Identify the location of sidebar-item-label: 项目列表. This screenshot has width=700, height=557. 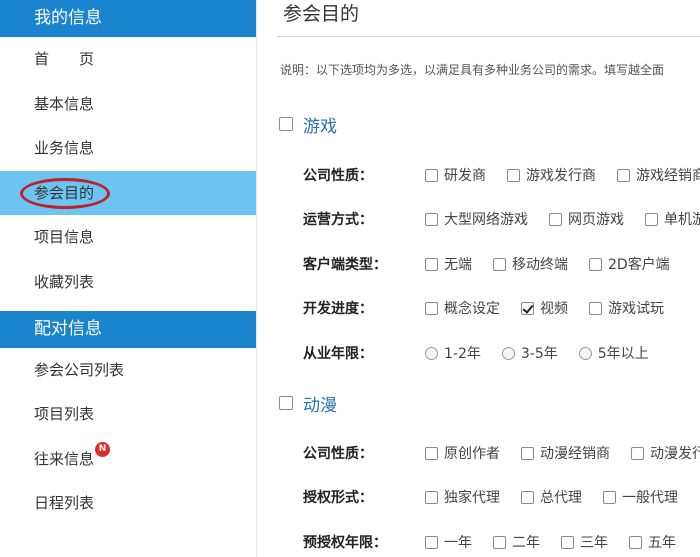
(64, 414).